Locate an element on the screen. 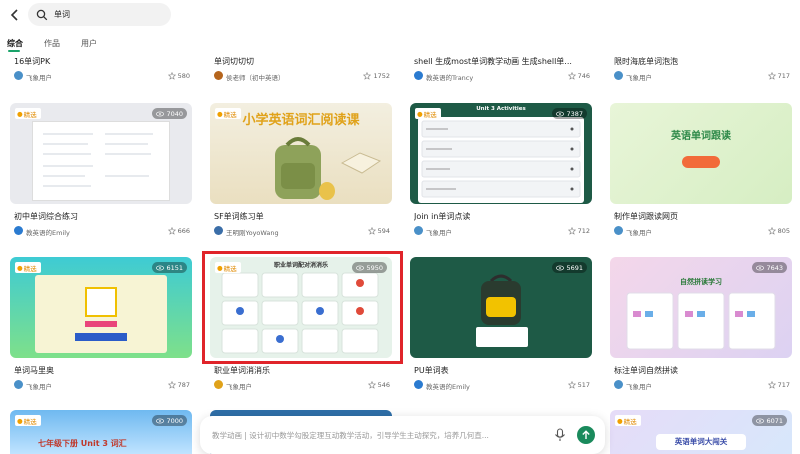 The width and height of the screenshot is (800, 454). work-thumbnail: ● 精选 7040 is located at coordinates (101, 153).